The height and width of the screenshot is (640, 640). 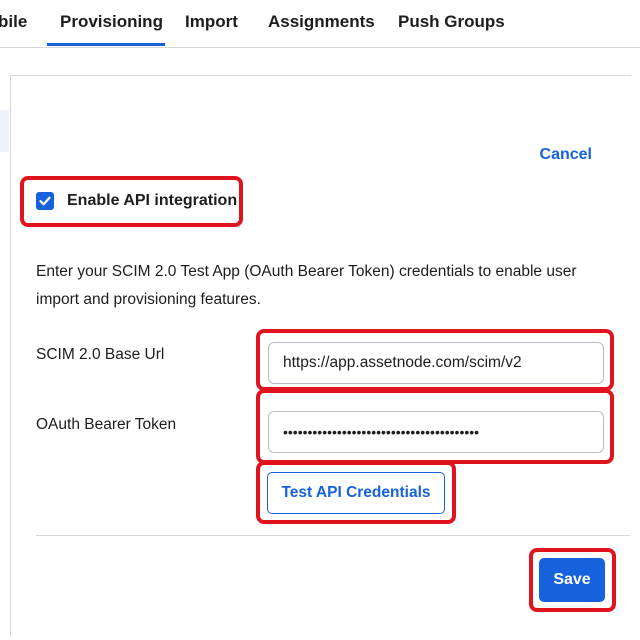 What do you see at coordinates (572, 580) in the screenshot?
I see `save-button: Save` at bounding box center [572, 580].